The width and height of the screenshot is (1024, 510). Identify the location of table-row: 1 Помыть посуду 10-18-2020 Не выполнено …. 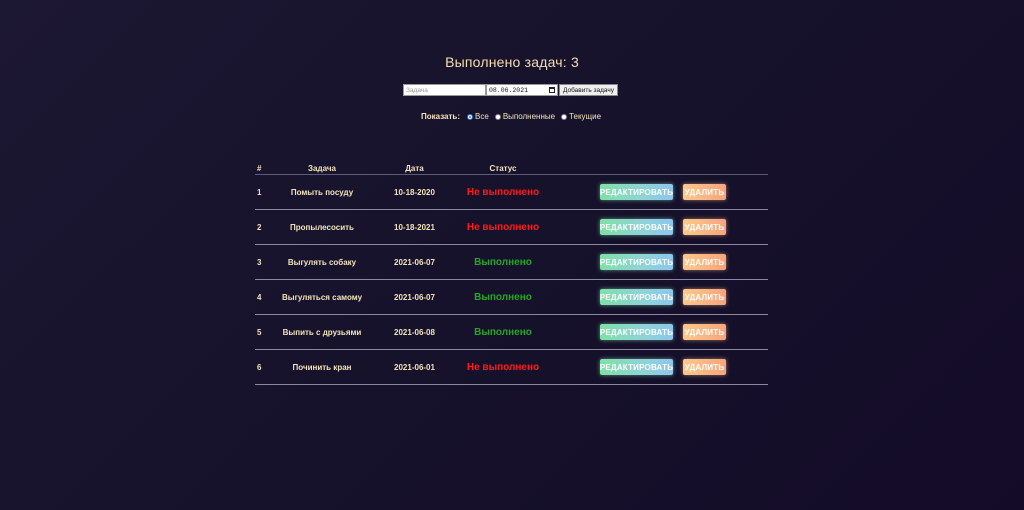
(511, 192).